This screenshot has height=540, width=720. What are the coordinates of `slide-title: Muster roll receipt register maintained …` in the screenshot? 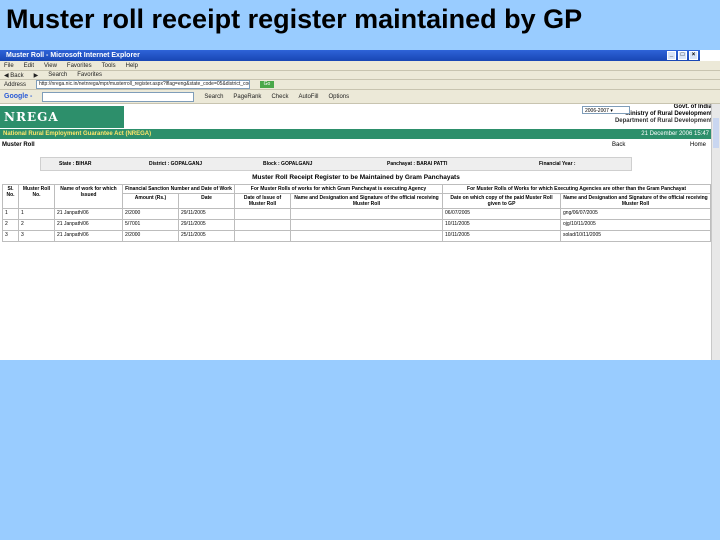 It's located at (294, 19).